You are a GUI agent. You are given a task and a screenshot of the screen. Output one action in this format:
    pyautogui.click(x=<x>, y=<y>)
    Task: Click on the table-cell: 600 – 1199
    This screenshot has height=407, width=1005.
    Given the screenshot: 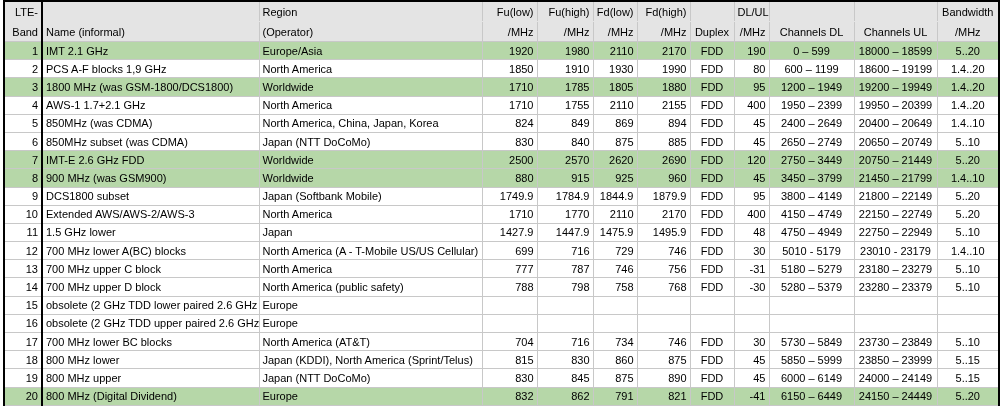 What is the action you would take?
    pyautogui.click(x=811, y=68)
    